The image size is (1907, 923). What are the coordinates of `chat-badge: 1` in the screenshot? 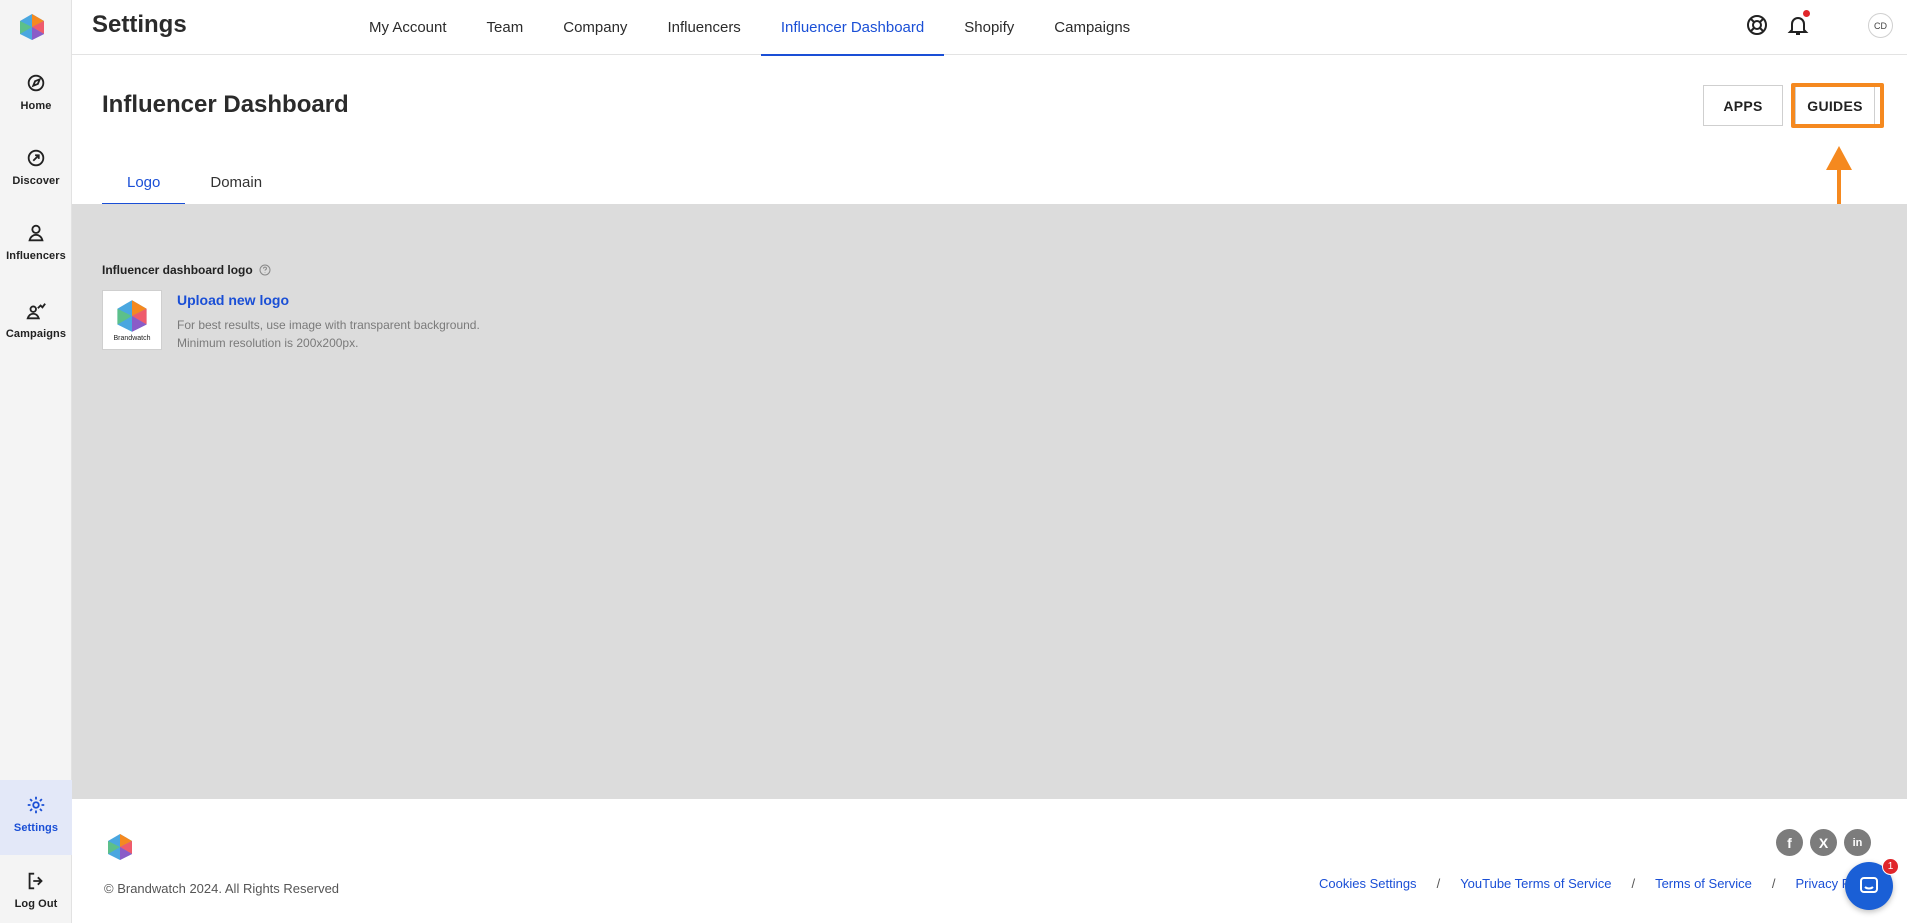 It's located at (1890, 866).